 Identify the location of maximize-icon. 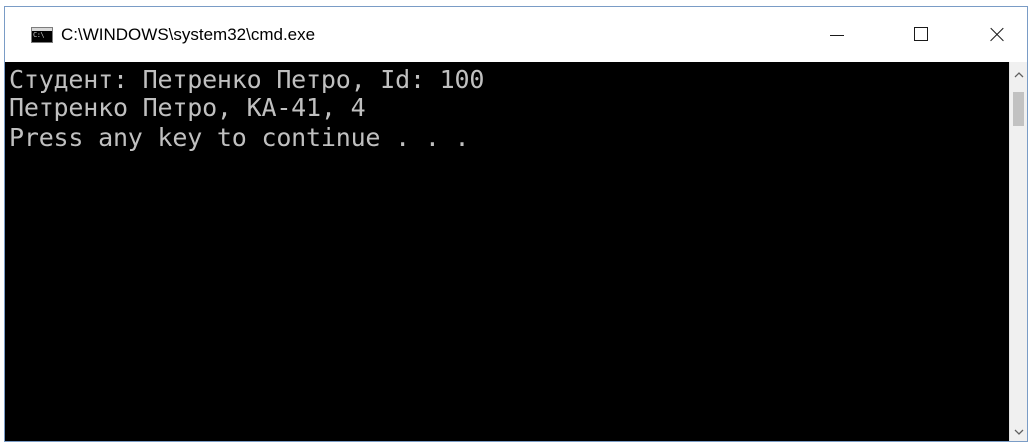
(921, 34).